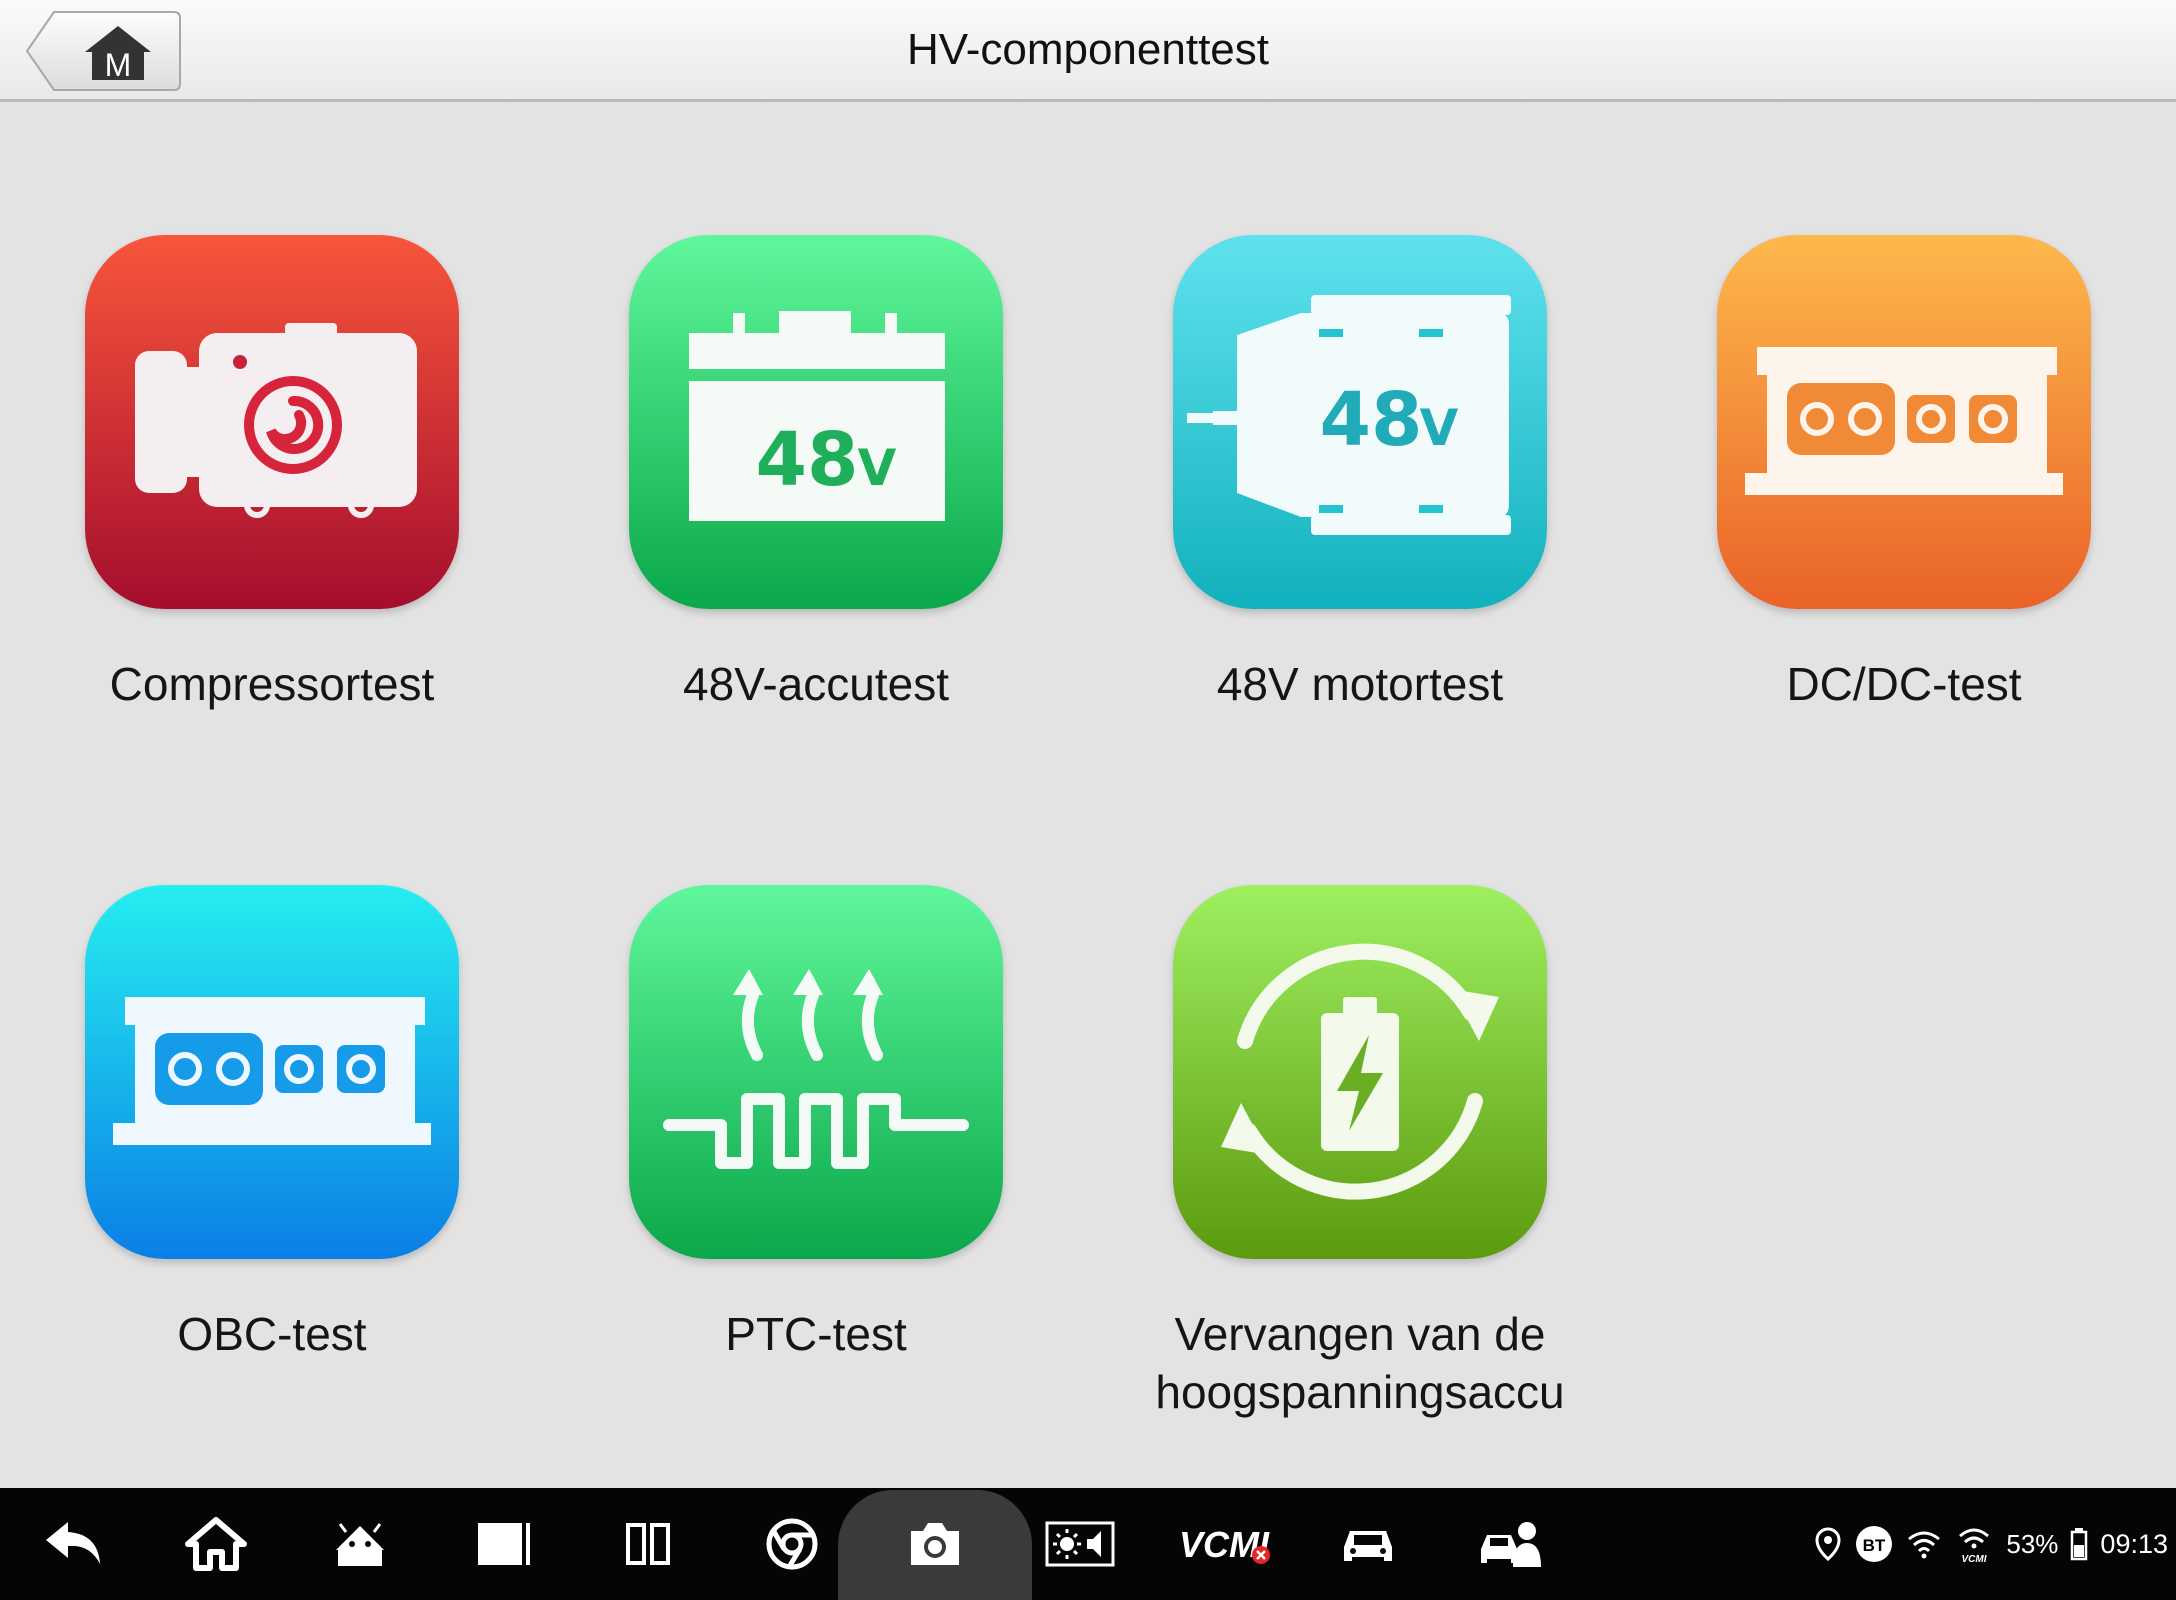 The image size is (2176, 1600). What do you see at coordinates (272, 684) in the screenshot?
I see `tile-label: Compressortest` at bounding box center [272, 684].